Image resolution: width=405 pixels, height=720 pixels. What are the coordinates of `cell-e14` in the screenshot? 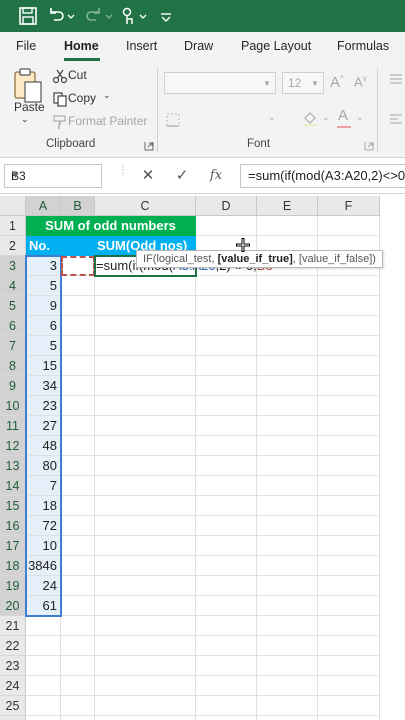 It's located at (287, 486).